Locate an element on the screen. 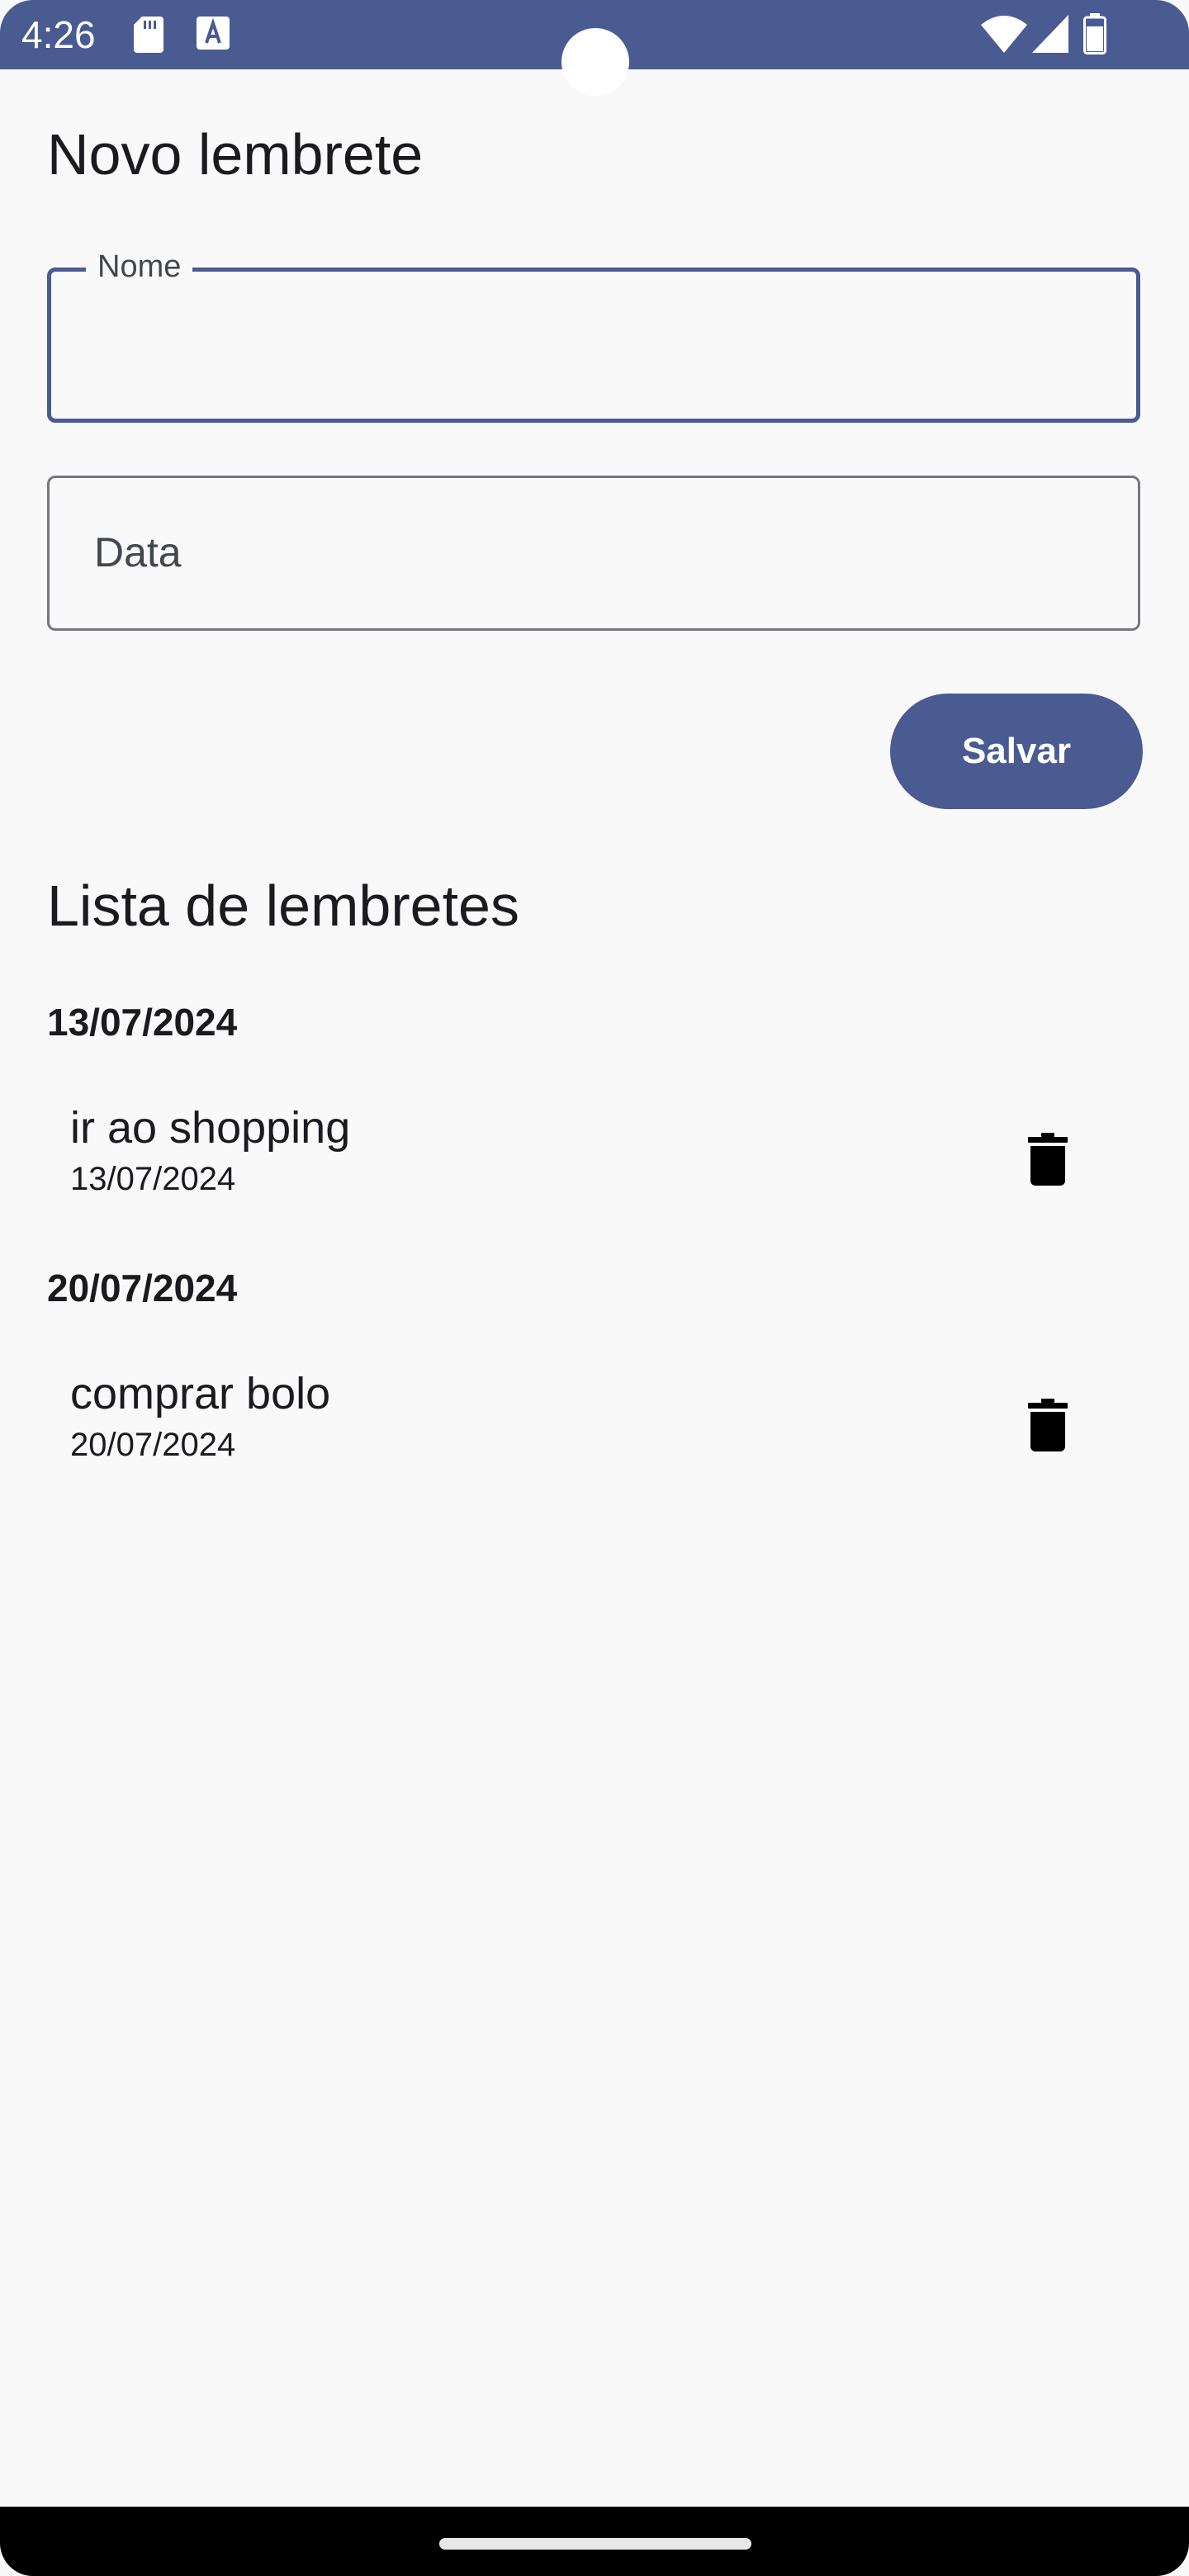 The height and width of the screenshot is (2576, 1189). date-field: Data is located at coordinates (593, 553).